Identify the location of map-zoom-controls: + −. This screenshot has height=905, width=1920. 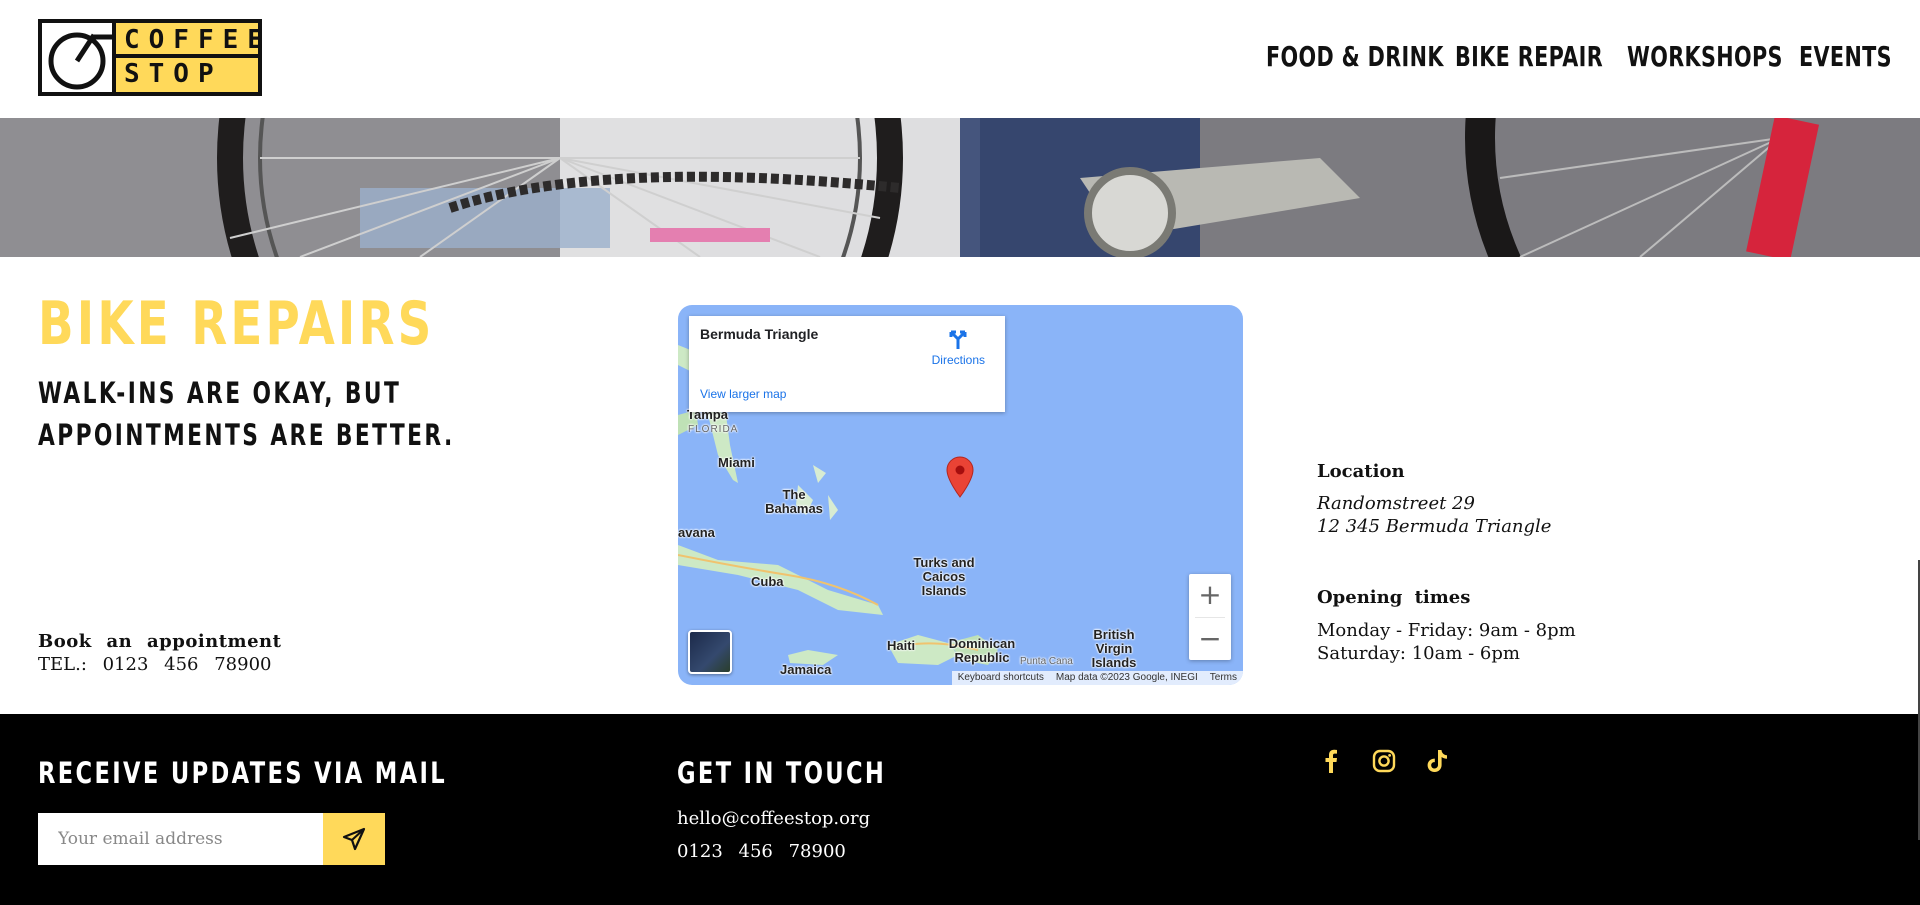
(1210, 617).